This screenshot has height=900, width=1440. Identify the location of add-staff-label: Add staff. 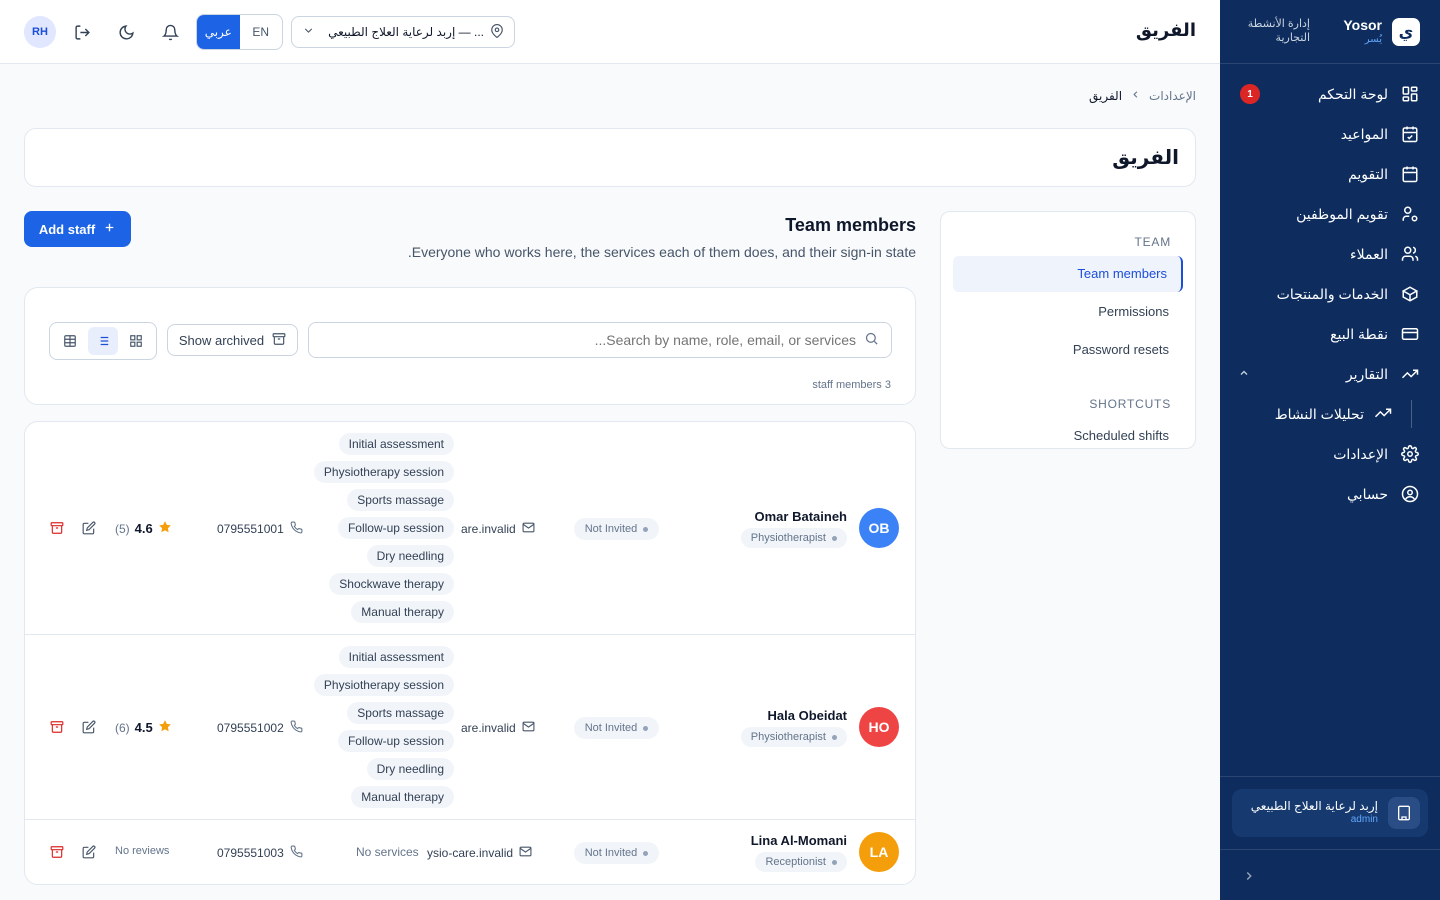
(67, 229).